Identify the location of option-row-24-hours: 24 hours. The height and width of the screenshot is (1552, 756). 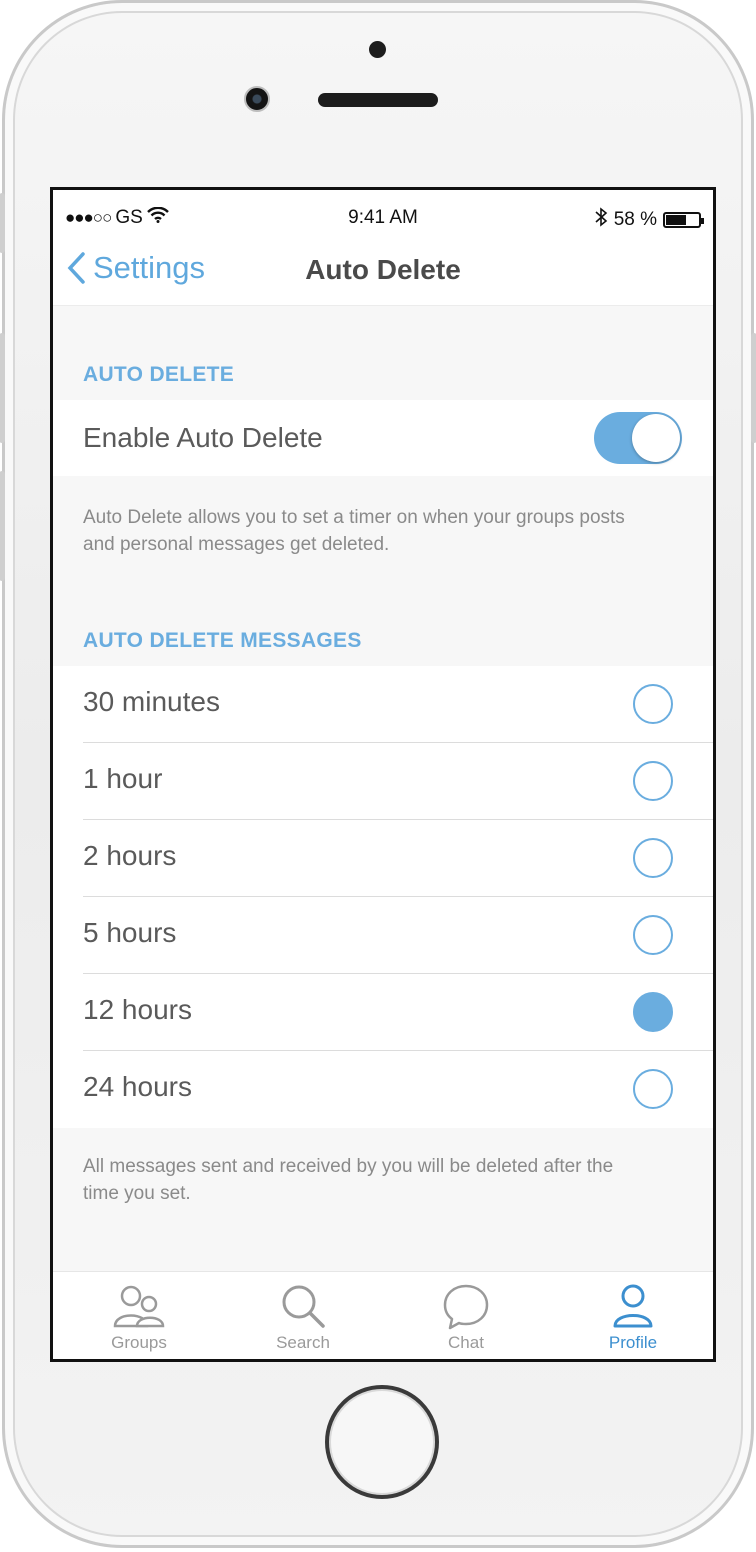
(383, 1089).